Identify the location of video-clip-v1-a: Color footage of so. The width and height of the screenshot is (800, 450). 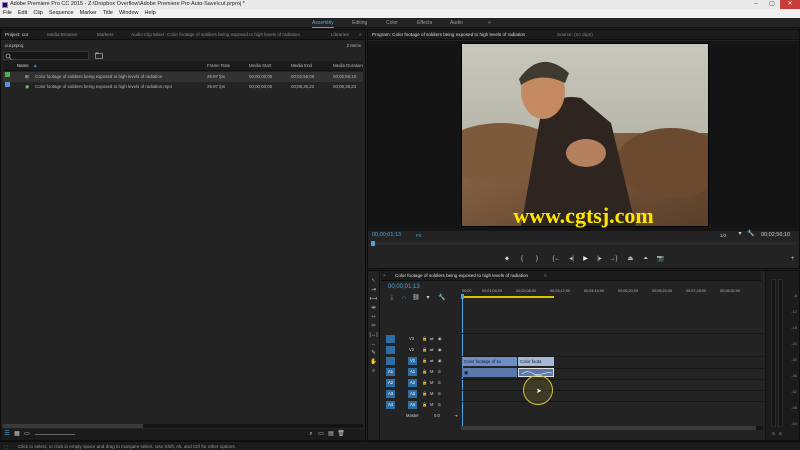
(489, 361).